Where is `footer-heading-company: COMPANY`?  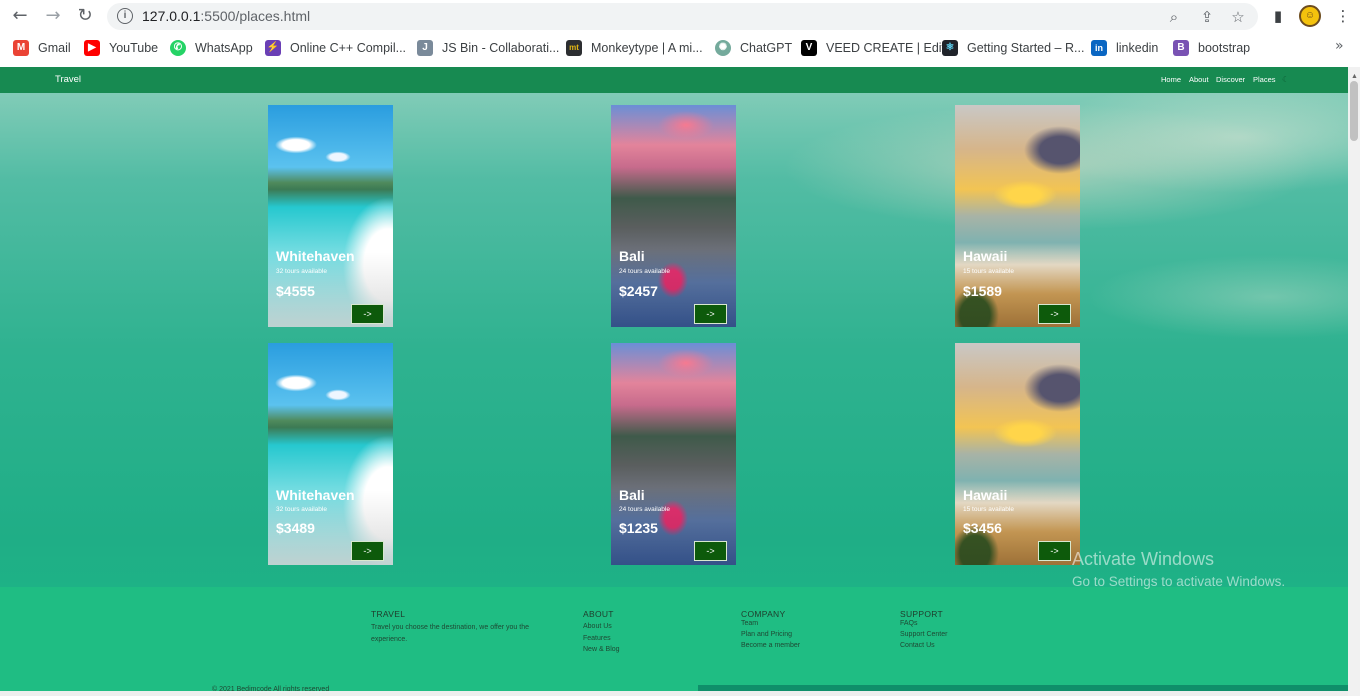 footer-heading-company: COMPANY is located at coordinates (763, 614).